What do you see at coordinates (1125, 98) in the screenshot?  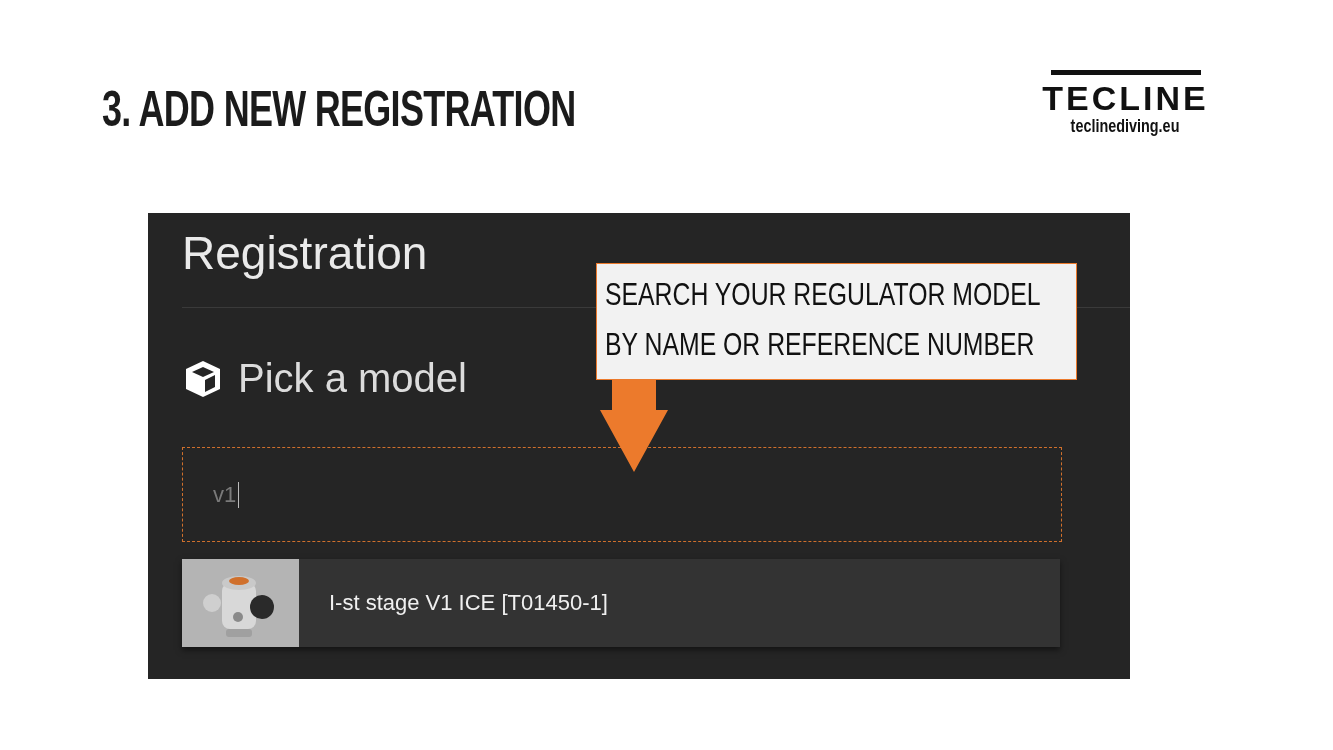 I see `logo-wordmark: TECLINE` at bounding box center [1125, 98].